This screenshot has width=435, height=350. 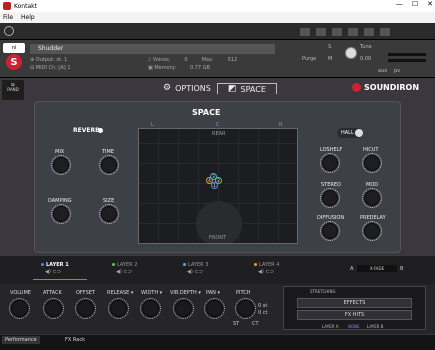 I want to click on offset-label: OFFSET, so click(x=85, y=293).